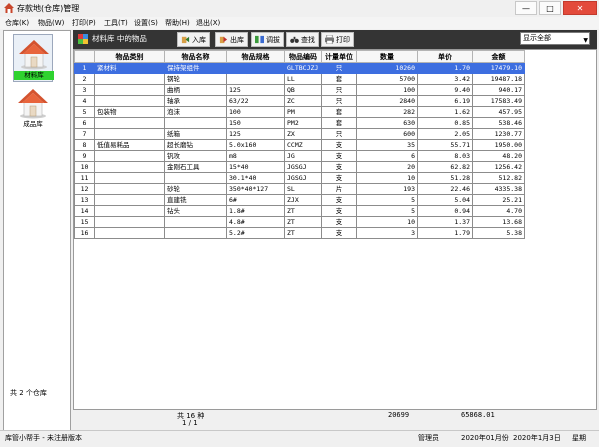 The height and width of the screenshot is (447, 599). What do you see at coordinates (33, 58) in the screenshot?
I see `sidebar-item-materials: 材料库` at bounding box center [33, 58].